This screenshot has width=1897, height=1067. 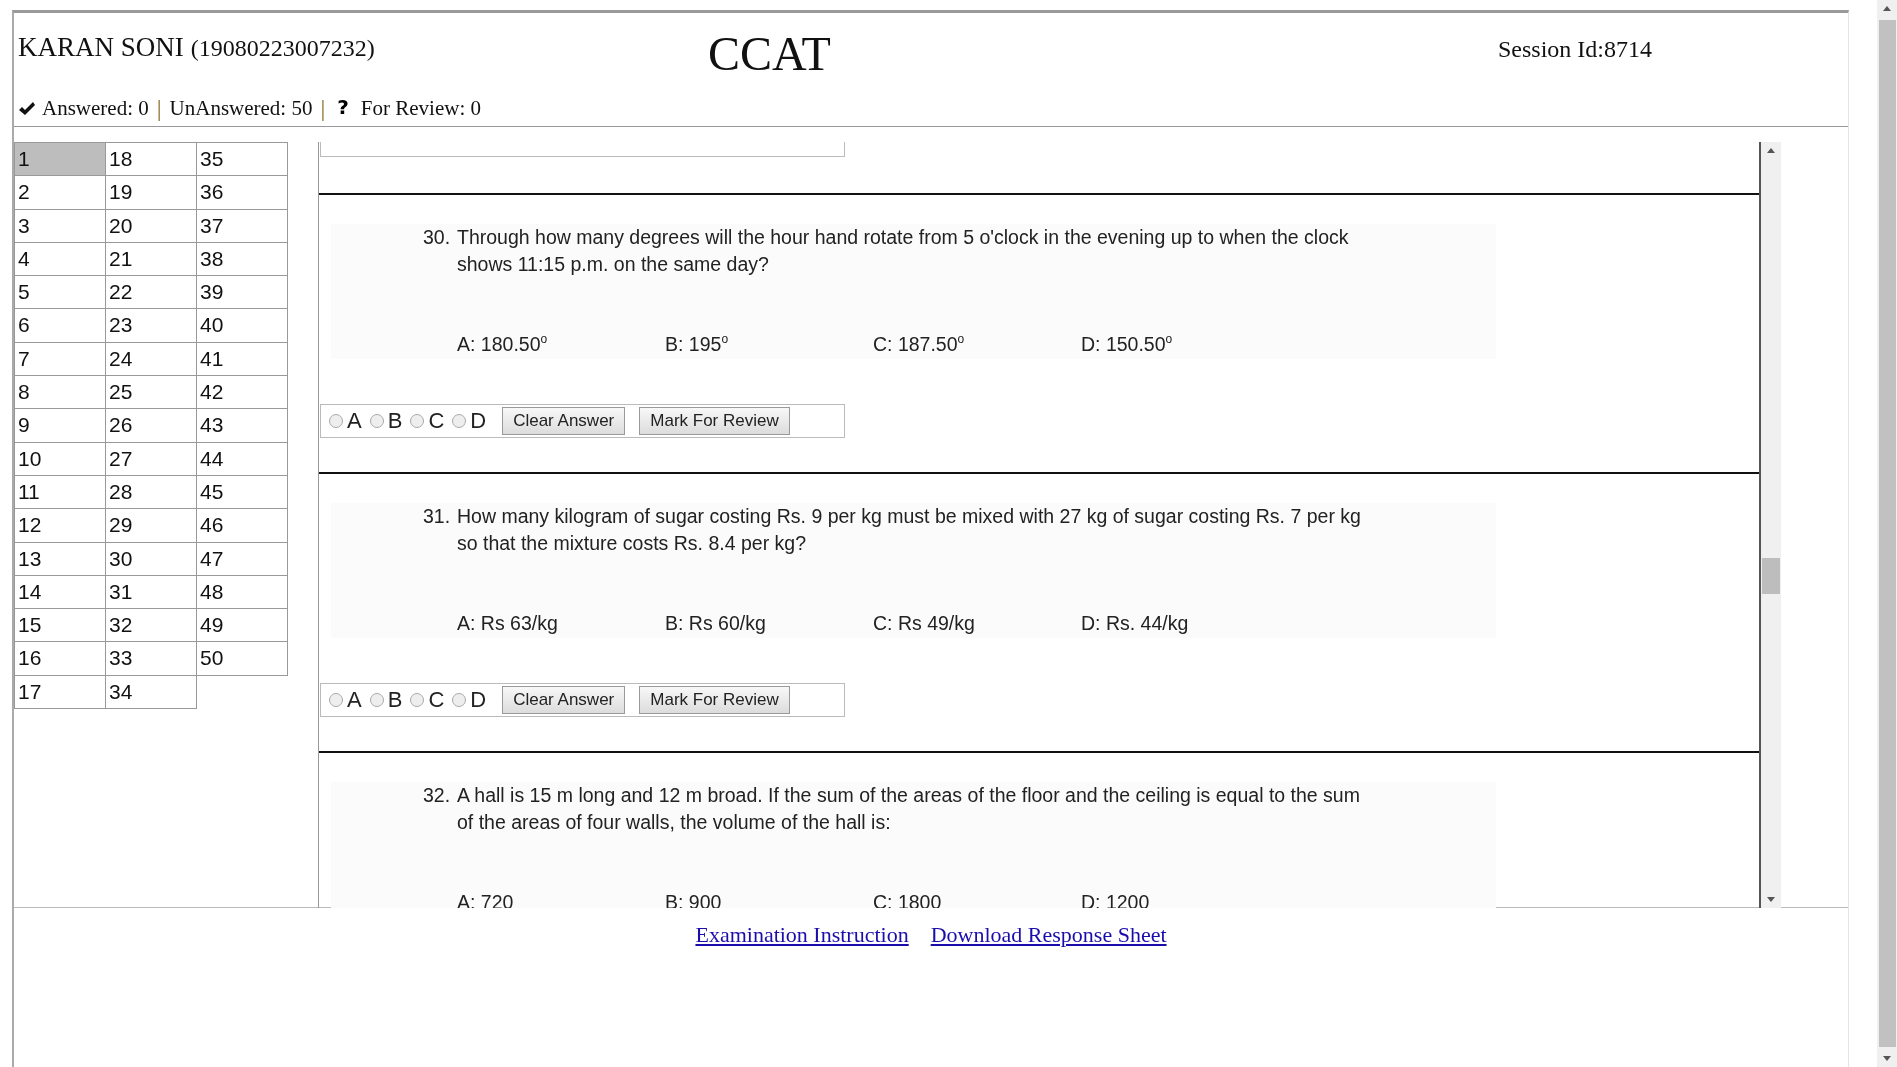 What do you see at coordinates (60, 159) in the screenshot?
I see `question-number: 1` at bounding box center [60, 159].